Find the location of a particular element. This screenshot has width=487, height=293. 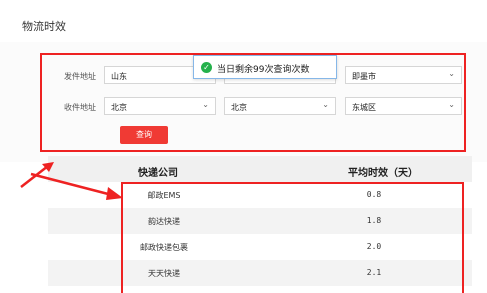

page-header: 物流时效 is located at coordinates (243, 21).